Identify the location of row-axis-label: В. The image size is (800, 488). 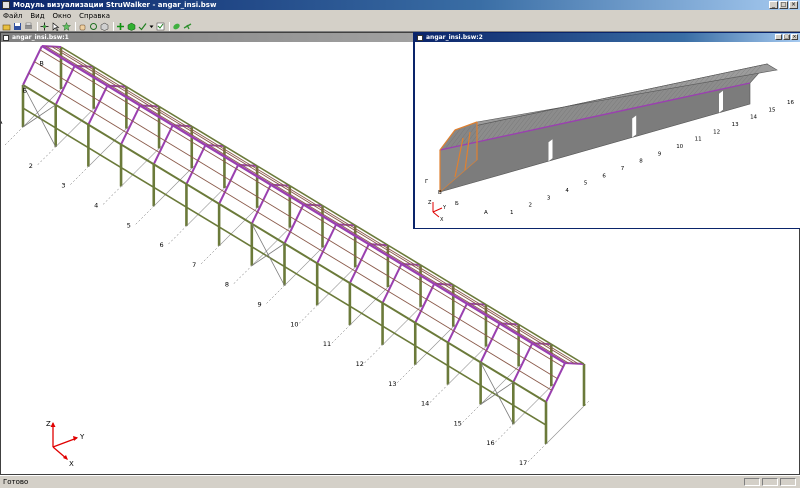
(440, 193).